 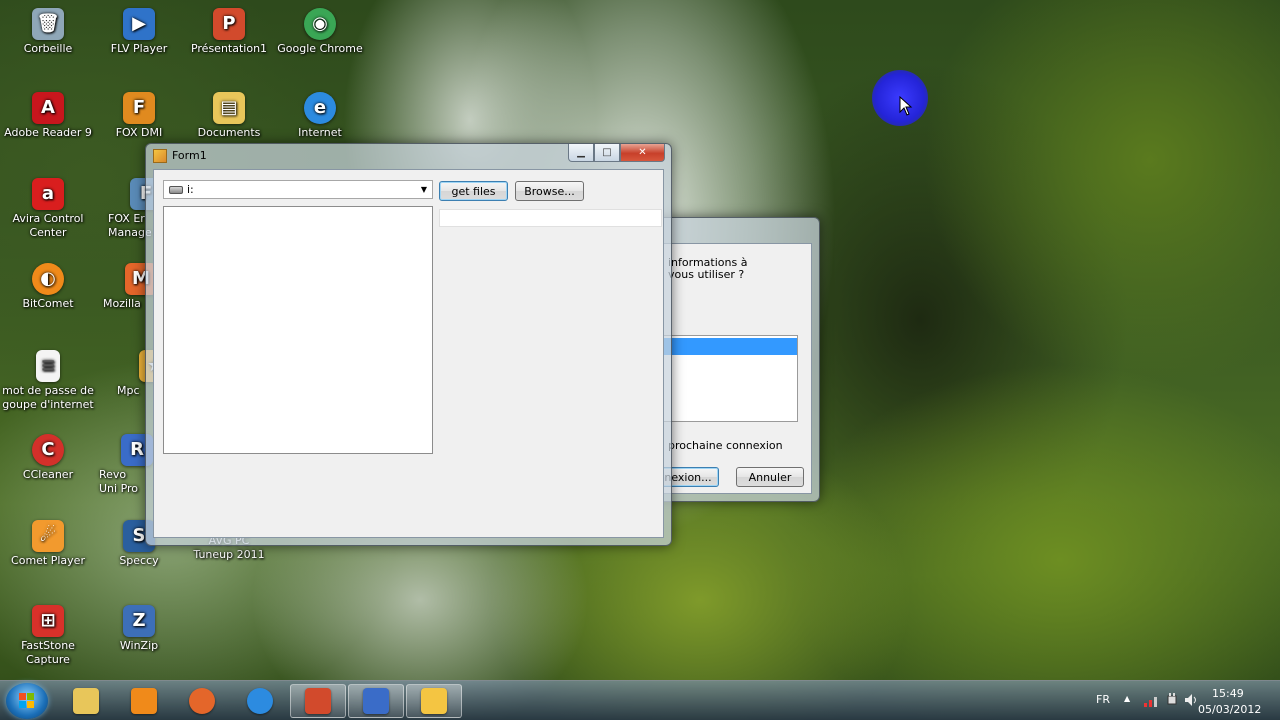 I want to click on network-icon, so click(x=376, y=701).